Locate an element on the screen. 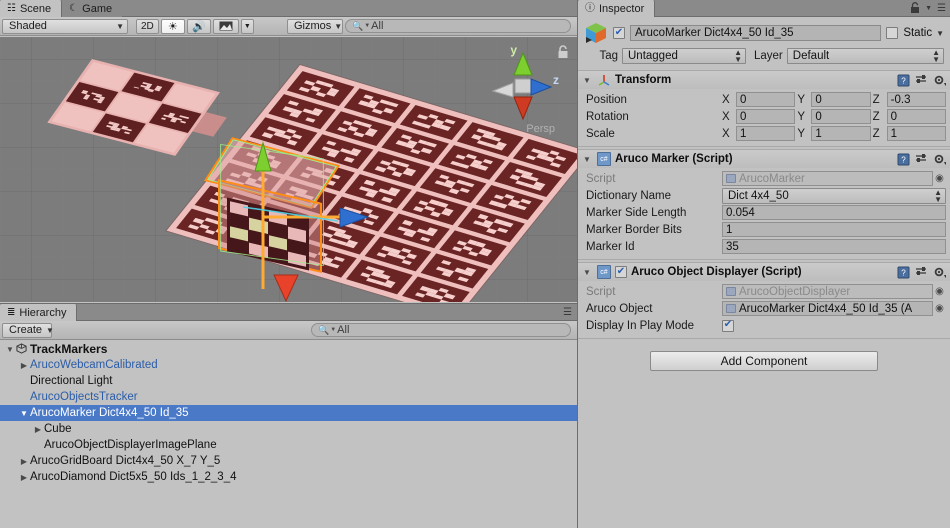 This screenshot has height=528, width=950. gizmo-y-cone is located at coordinates (263, 156).